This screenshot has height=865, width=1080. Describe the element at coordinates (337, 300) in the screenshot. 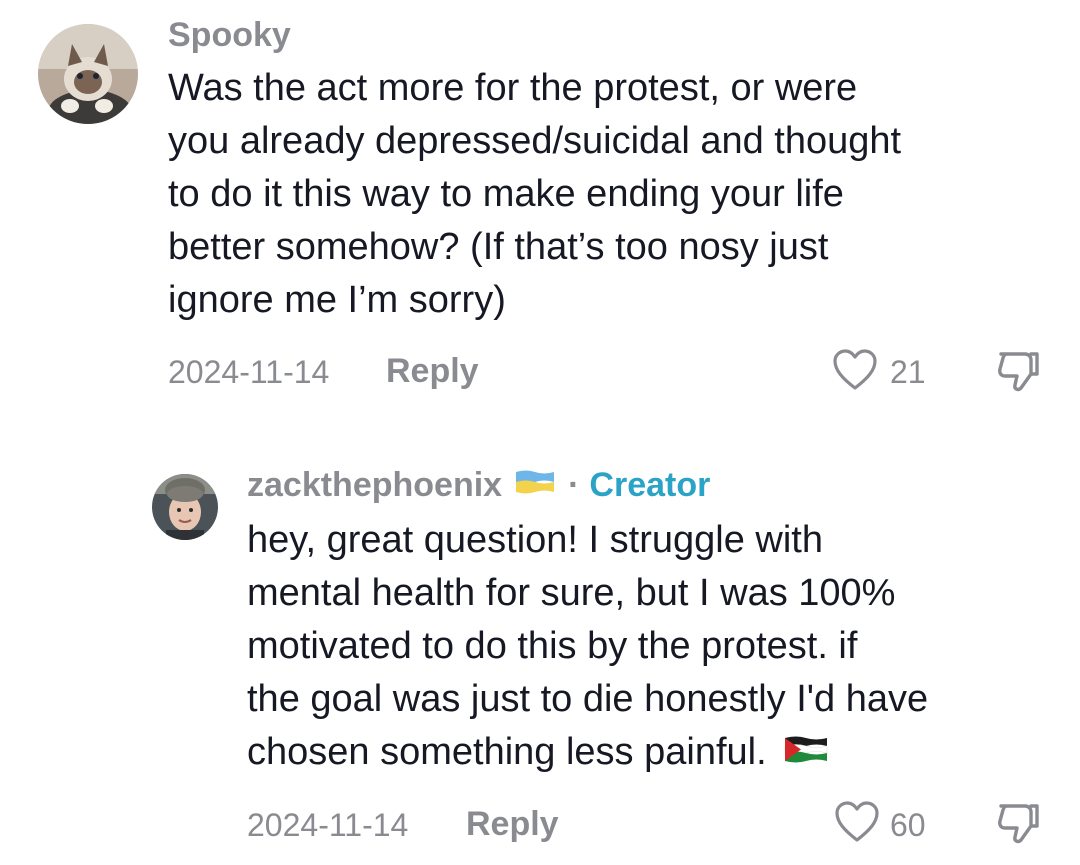

I see `comment-text-line: ignore me I’m sorry)` at that location.